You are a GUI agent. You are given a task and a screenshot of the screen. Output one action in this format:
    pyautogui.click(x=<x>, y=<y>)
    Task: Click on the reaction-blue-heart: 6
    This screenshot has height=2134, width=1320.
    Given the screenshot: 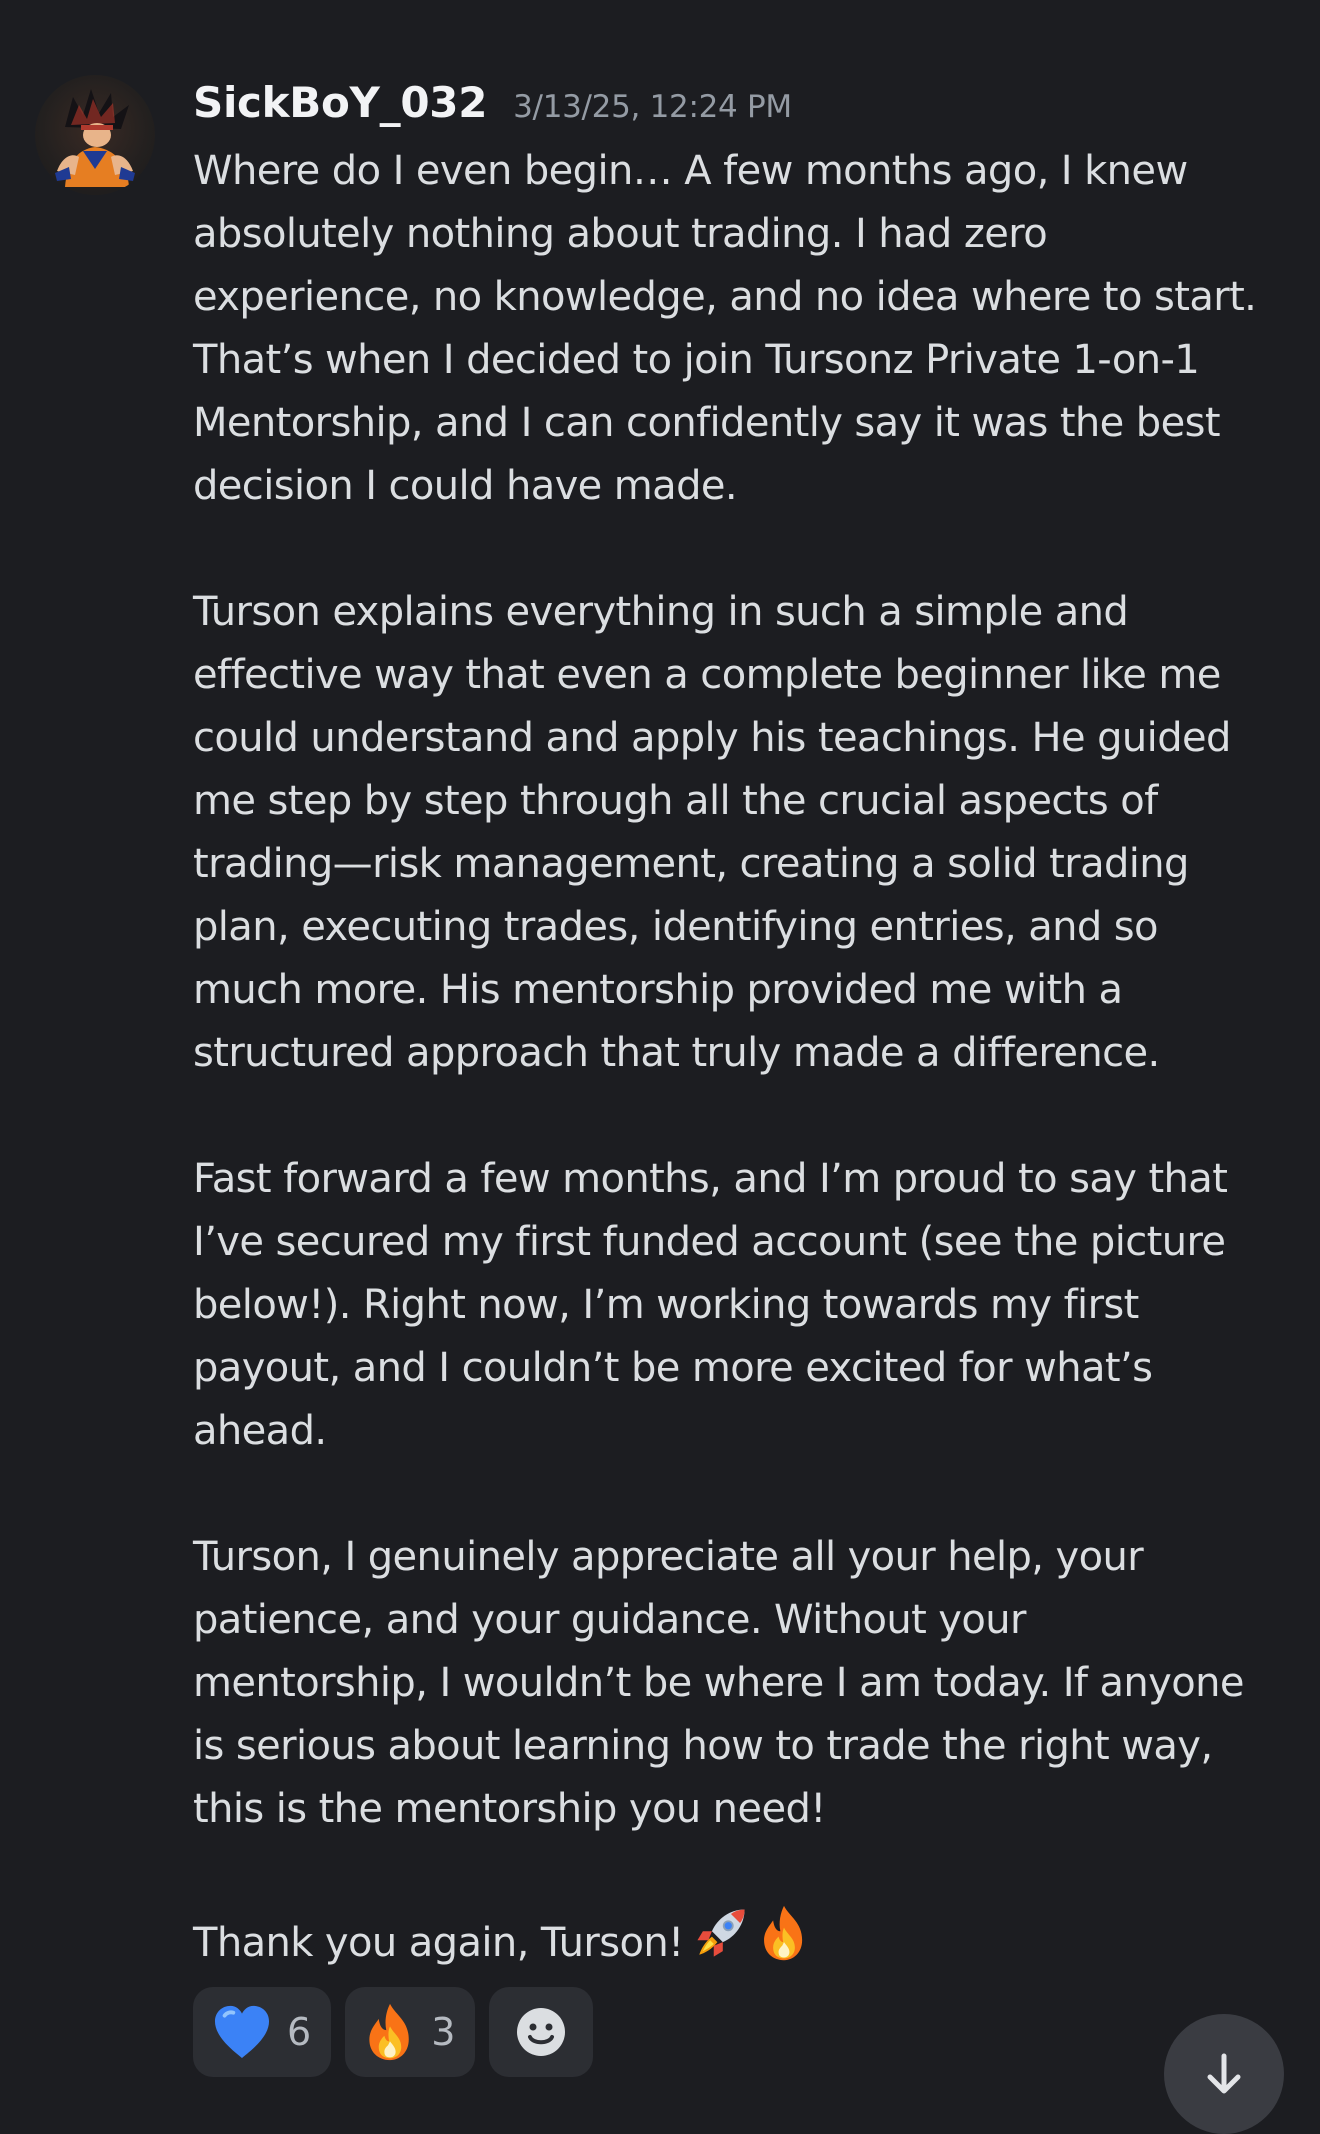 What is the action you would take?
    pyautogui.click(x=262, y=2032)
    